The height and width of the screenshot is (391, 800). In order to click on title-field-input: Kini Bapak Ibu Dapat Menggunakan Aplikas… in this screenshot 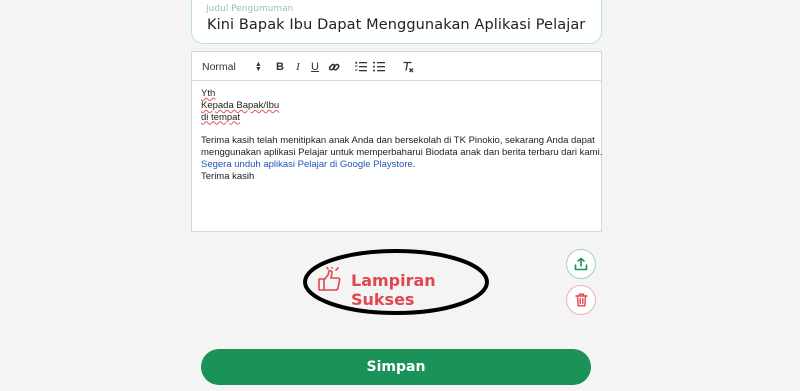, I will do `click(396, 25)`.